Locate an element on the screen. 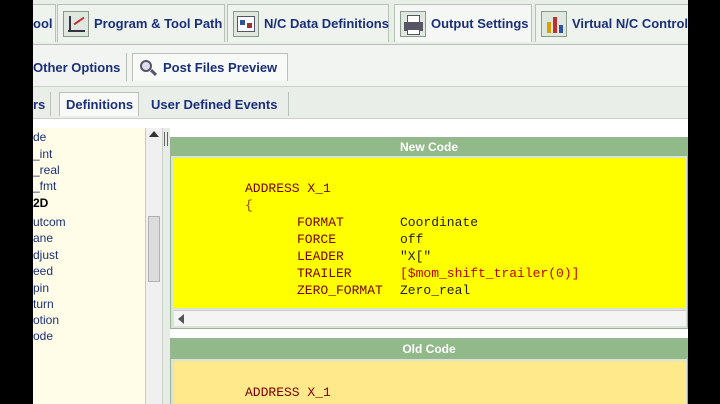  tab-user-defined-events: User Defined Events is located at coordinates (217, 104).